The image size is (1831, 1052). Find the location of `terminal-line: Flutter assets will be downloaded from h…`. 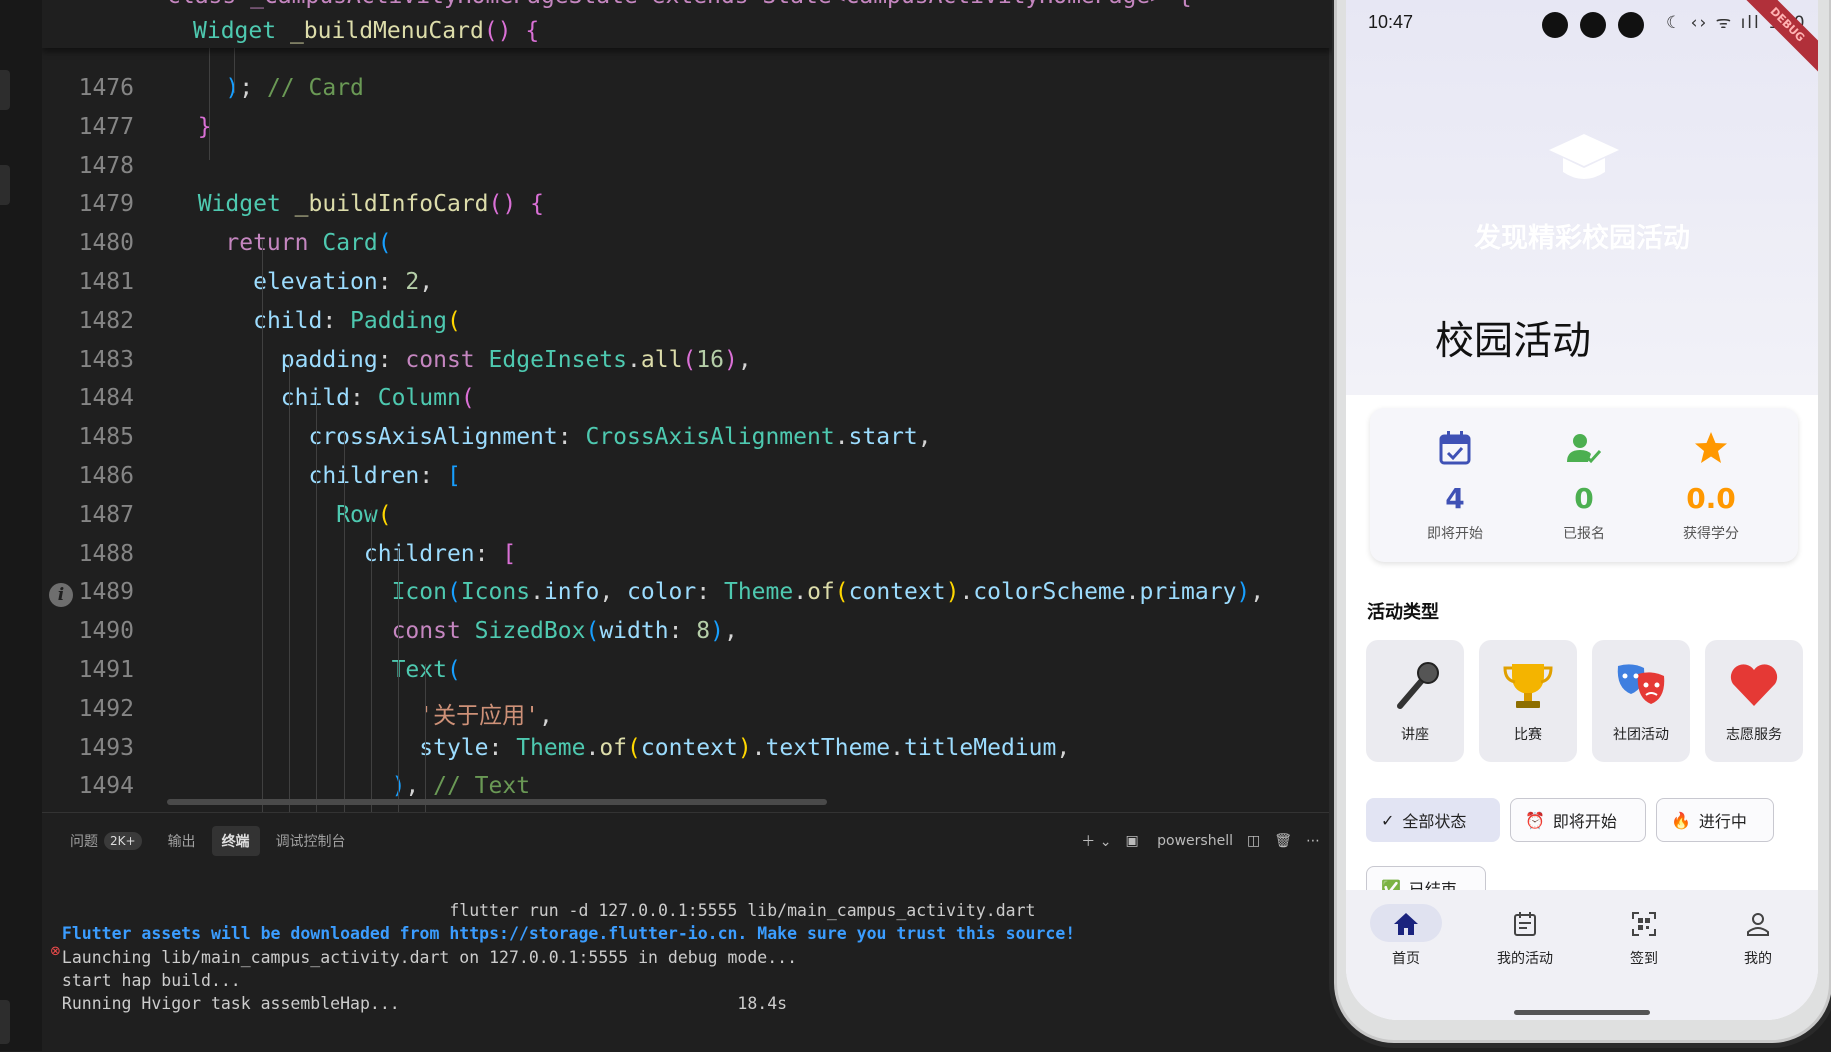

terminal-line: Flutter assets will be downloaded from h… is located at coordinates (564, 934).